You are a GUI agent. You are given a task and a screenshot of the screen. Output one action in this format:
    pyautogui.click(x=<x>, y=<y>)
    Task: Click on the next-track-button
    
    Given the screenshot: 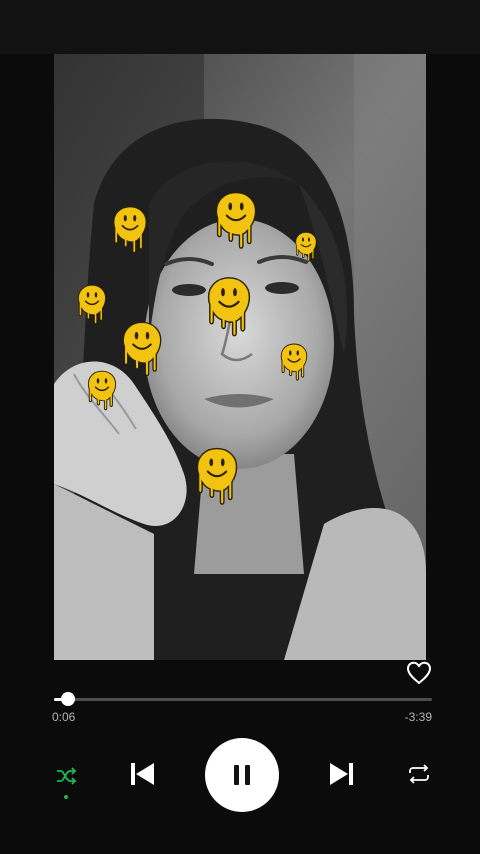 What is the action you would take?
    pyautogui.click(x=342, y=774)
    